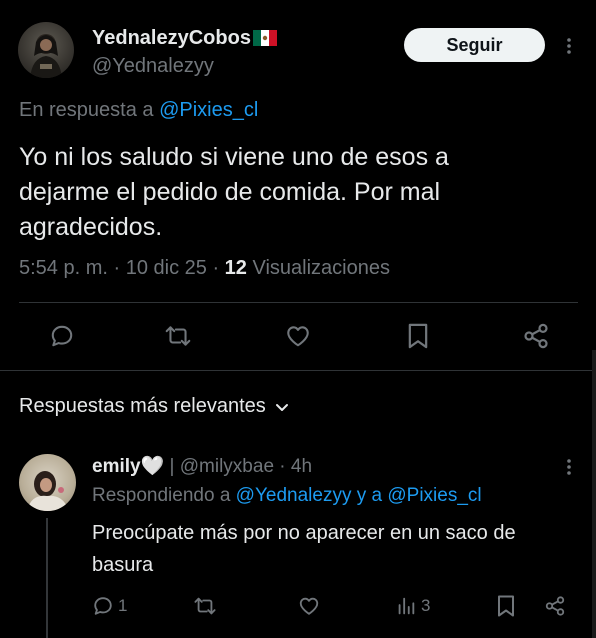 Image resolution: width=596 pixels, height=638 pixels. I want to click on reply-to-mention: @Pixies_cl, so click(208, 110).